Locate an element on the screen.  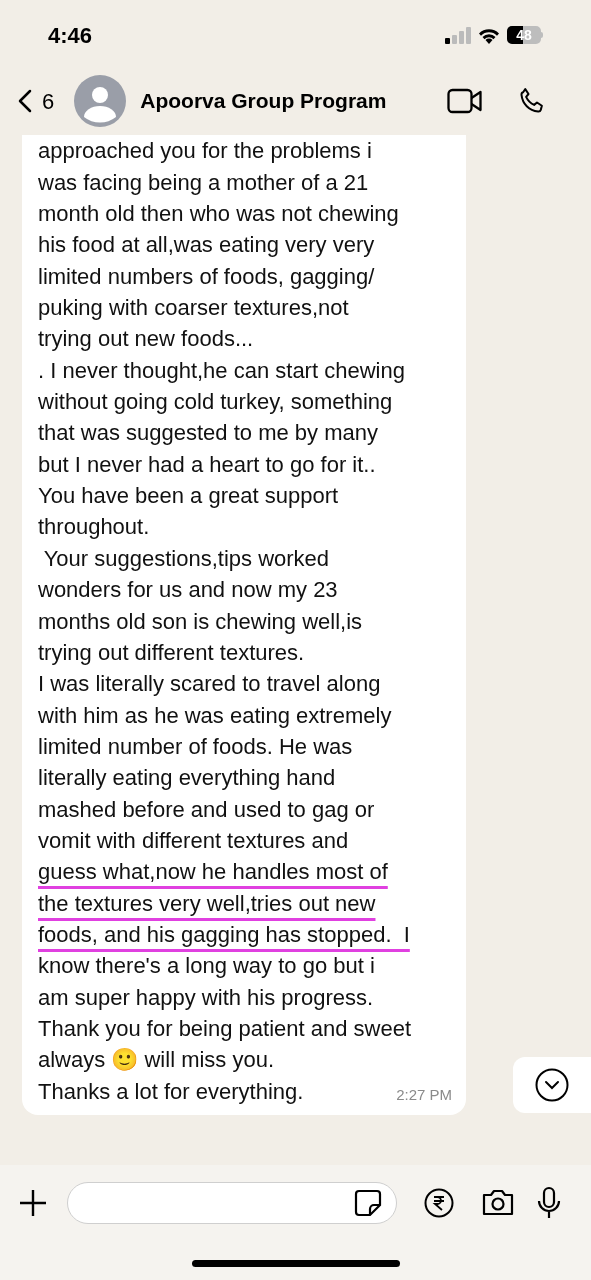
message-text-line: literally eating everything hand is located at coordinates (187, 778).